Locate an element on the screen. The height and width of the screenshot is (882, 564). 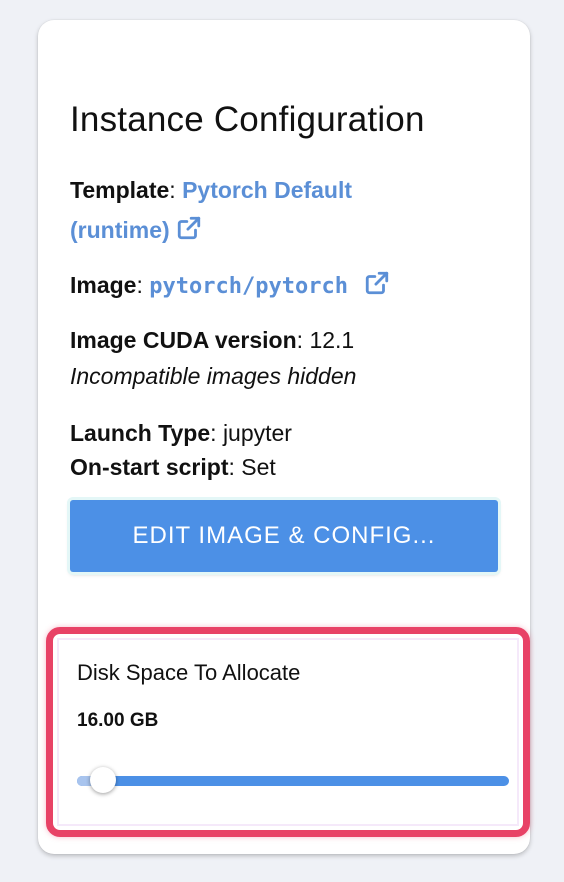
template-row: Template: Pytorch Default (runtime) is located at coordinates (211, 210).